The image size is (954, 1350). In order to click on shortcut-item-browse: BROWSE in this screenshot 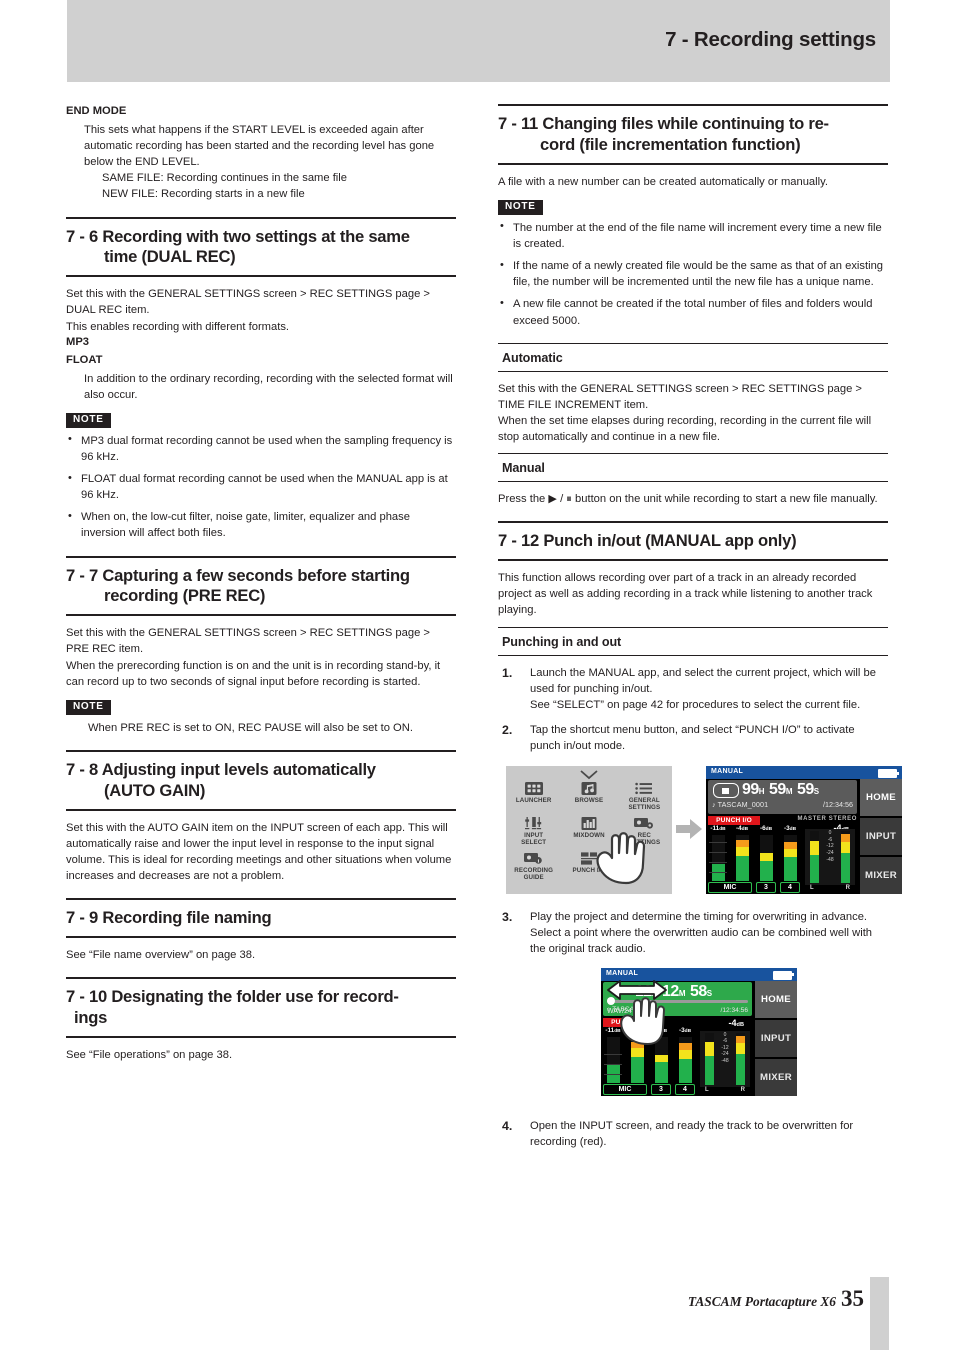, I will do `click(588, 796)`.